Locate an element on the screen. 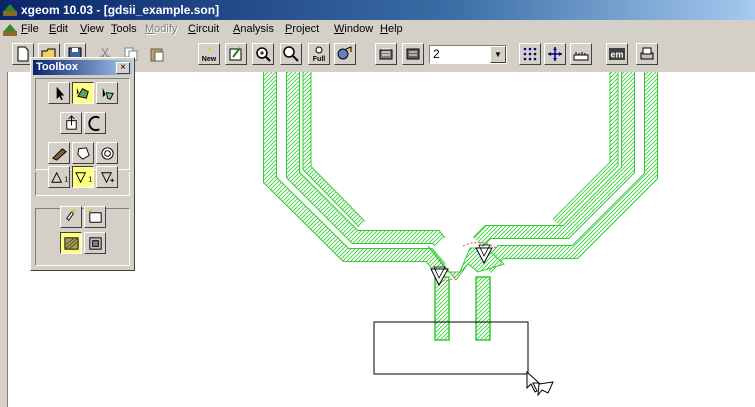  add-port-tool is located at coordinates (71, 123).